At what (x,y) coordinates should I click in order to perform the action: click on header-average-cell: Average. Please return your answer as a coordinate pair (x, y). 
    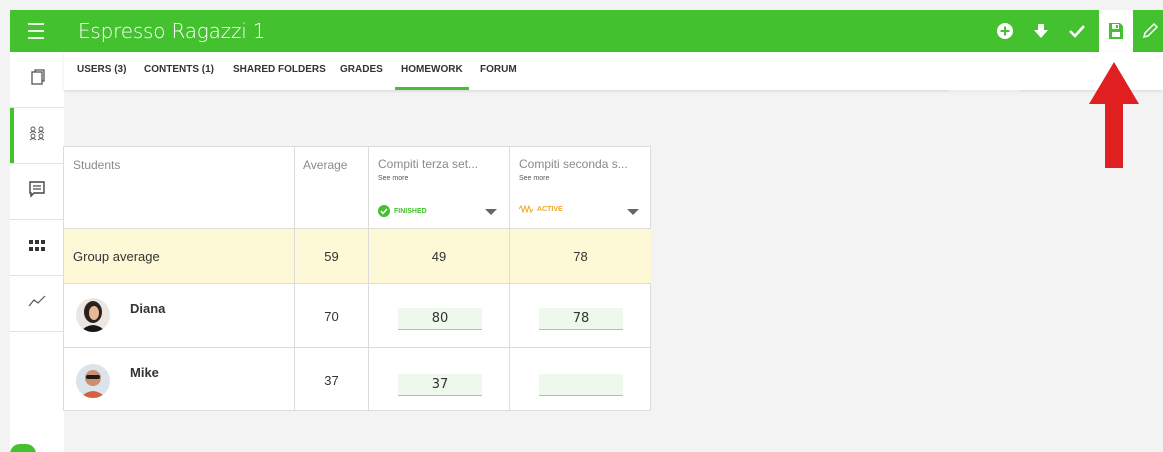
    Looking at the image, I should click on (332, 188).